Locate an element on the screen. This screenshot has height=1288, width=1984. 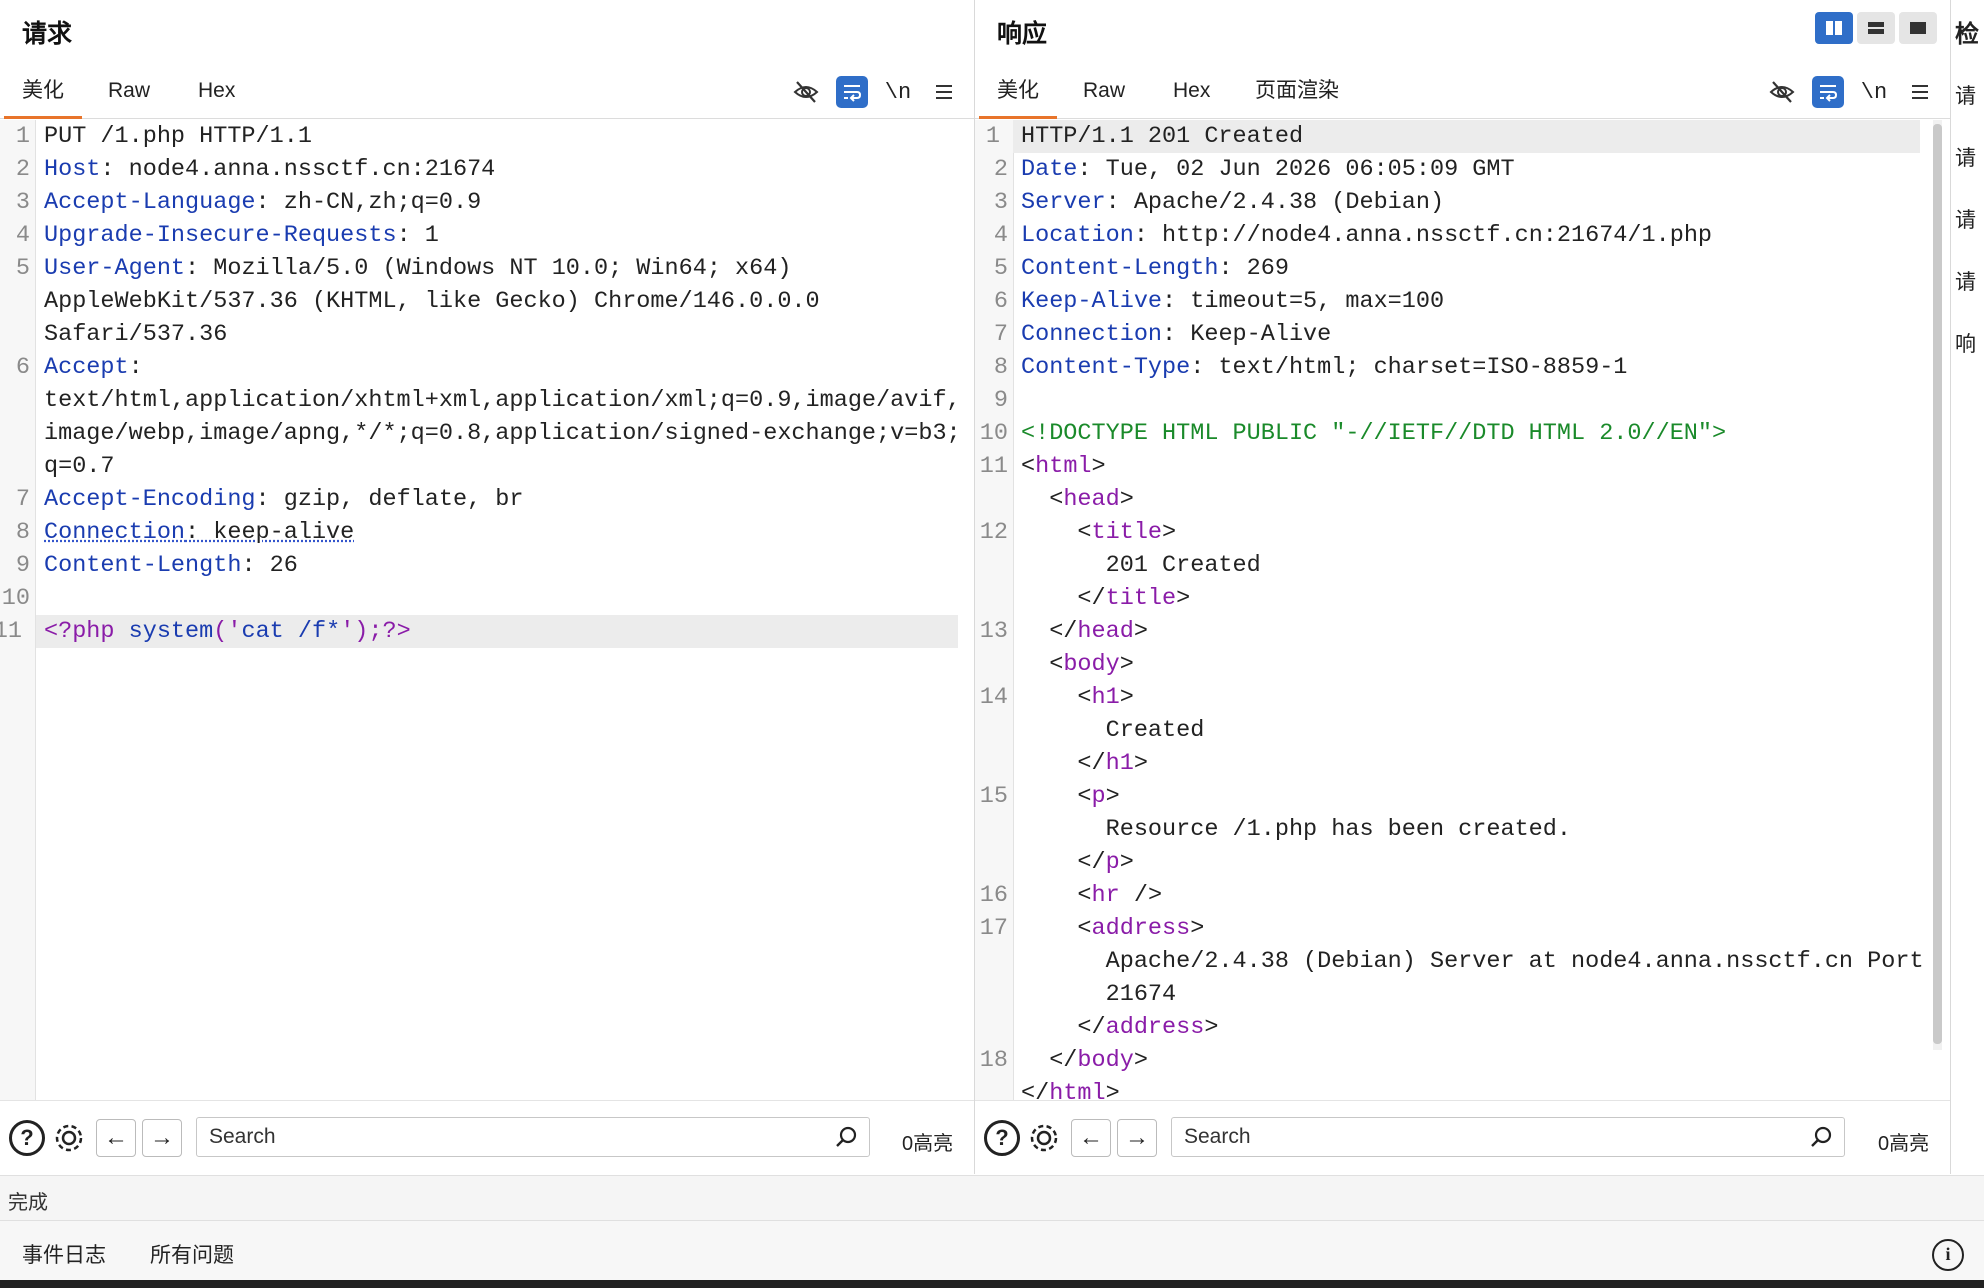
code-line: 4 Upgrade-Insecure-Requests: 1 is located at coordinates (487, 235).